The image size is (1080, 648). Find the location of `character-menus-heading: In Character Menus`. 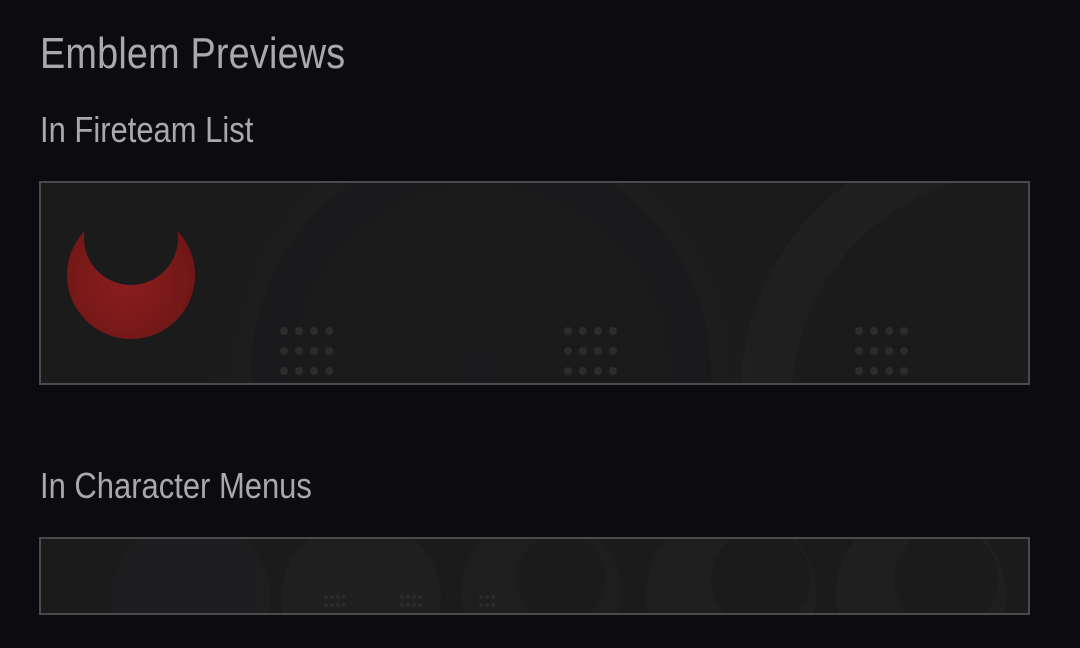

character-menus-heading: In Character Menus is located at coordinates (176, 485).